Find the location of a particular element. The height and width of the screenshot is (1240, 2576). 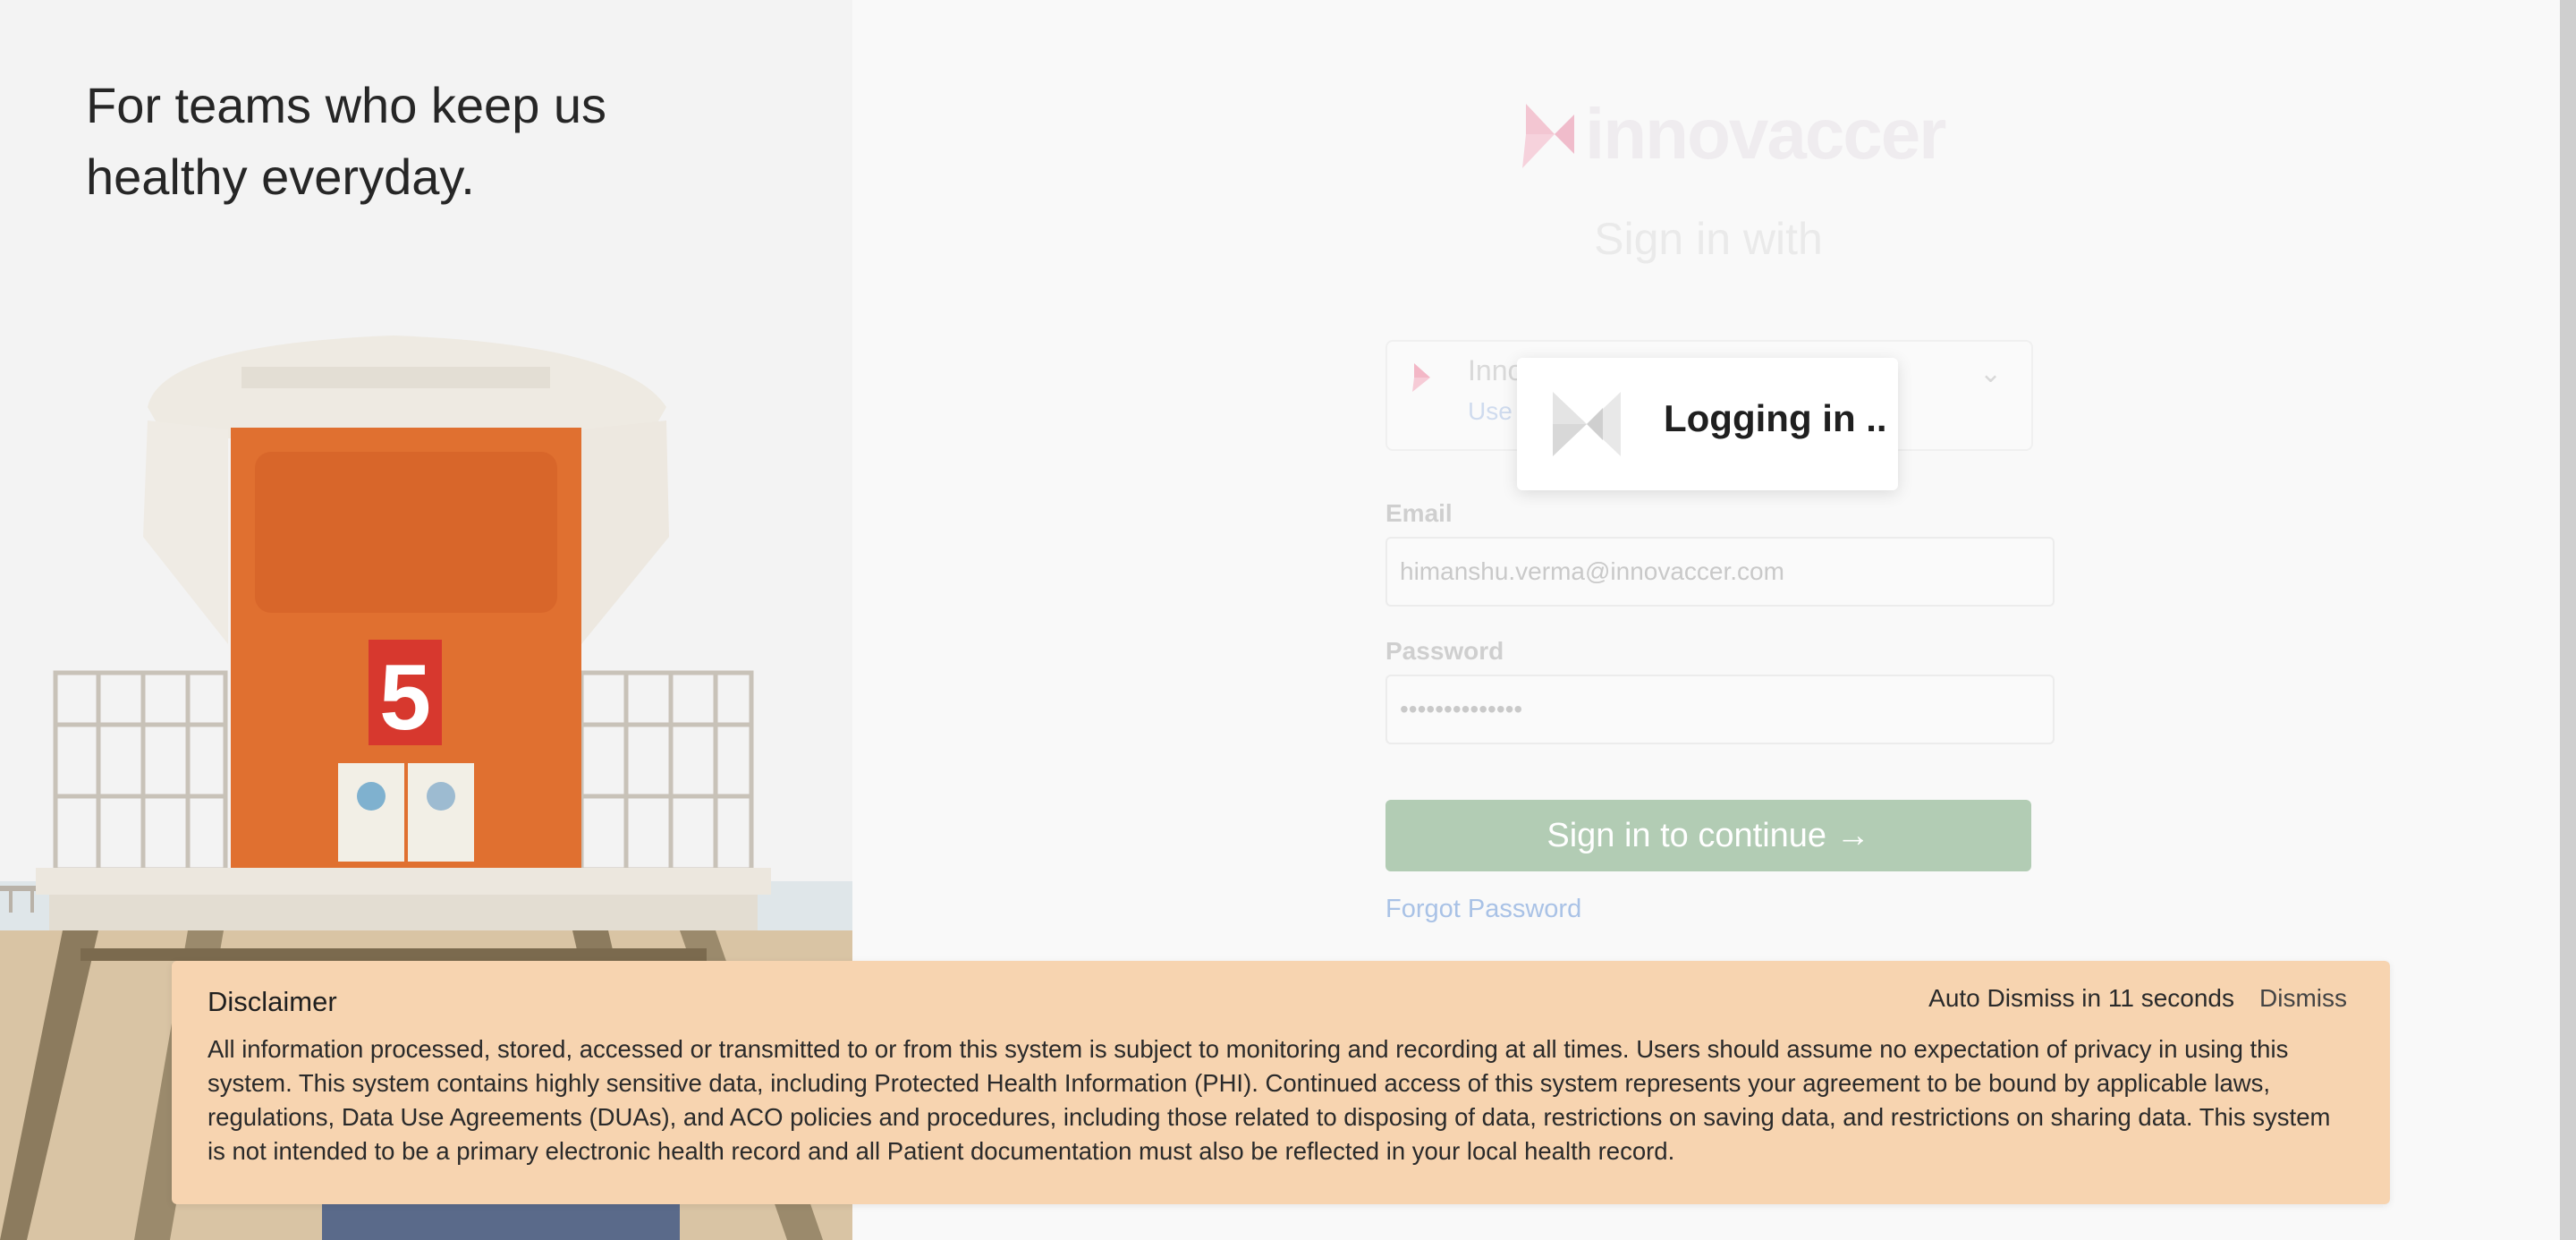

provider-logo-icon is located at coordinates (1421, 377).